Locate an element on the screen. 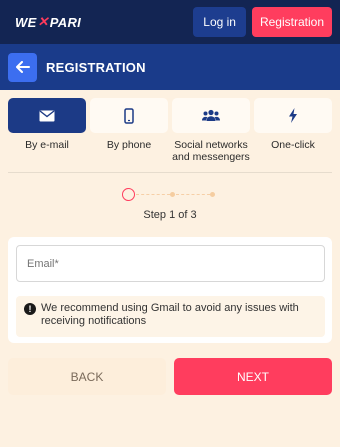 The image size is (340, 447). email-field is located at coordinates (170, 263).